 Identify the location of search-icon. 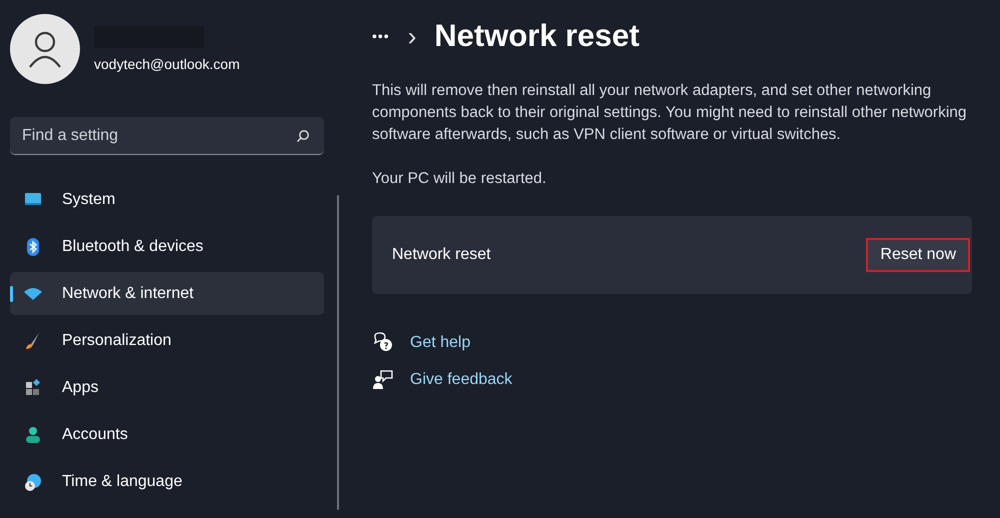
(303, 136).